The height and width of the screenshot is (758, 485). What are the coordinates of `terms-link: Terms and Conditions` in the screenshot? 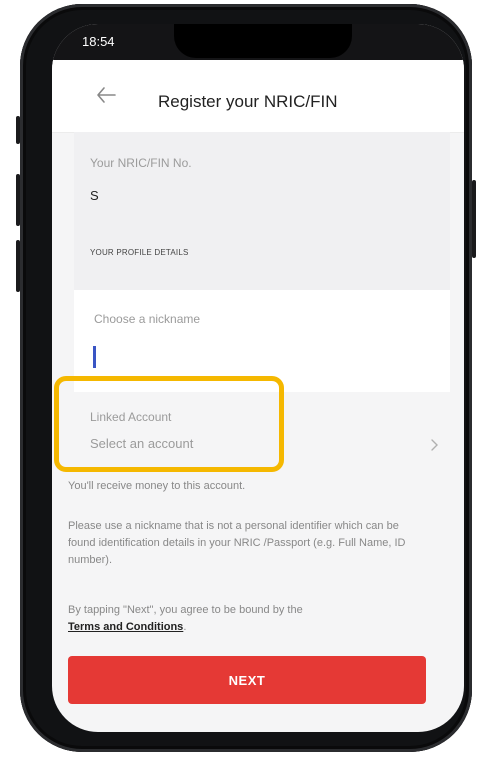 It's located at (125, 627).